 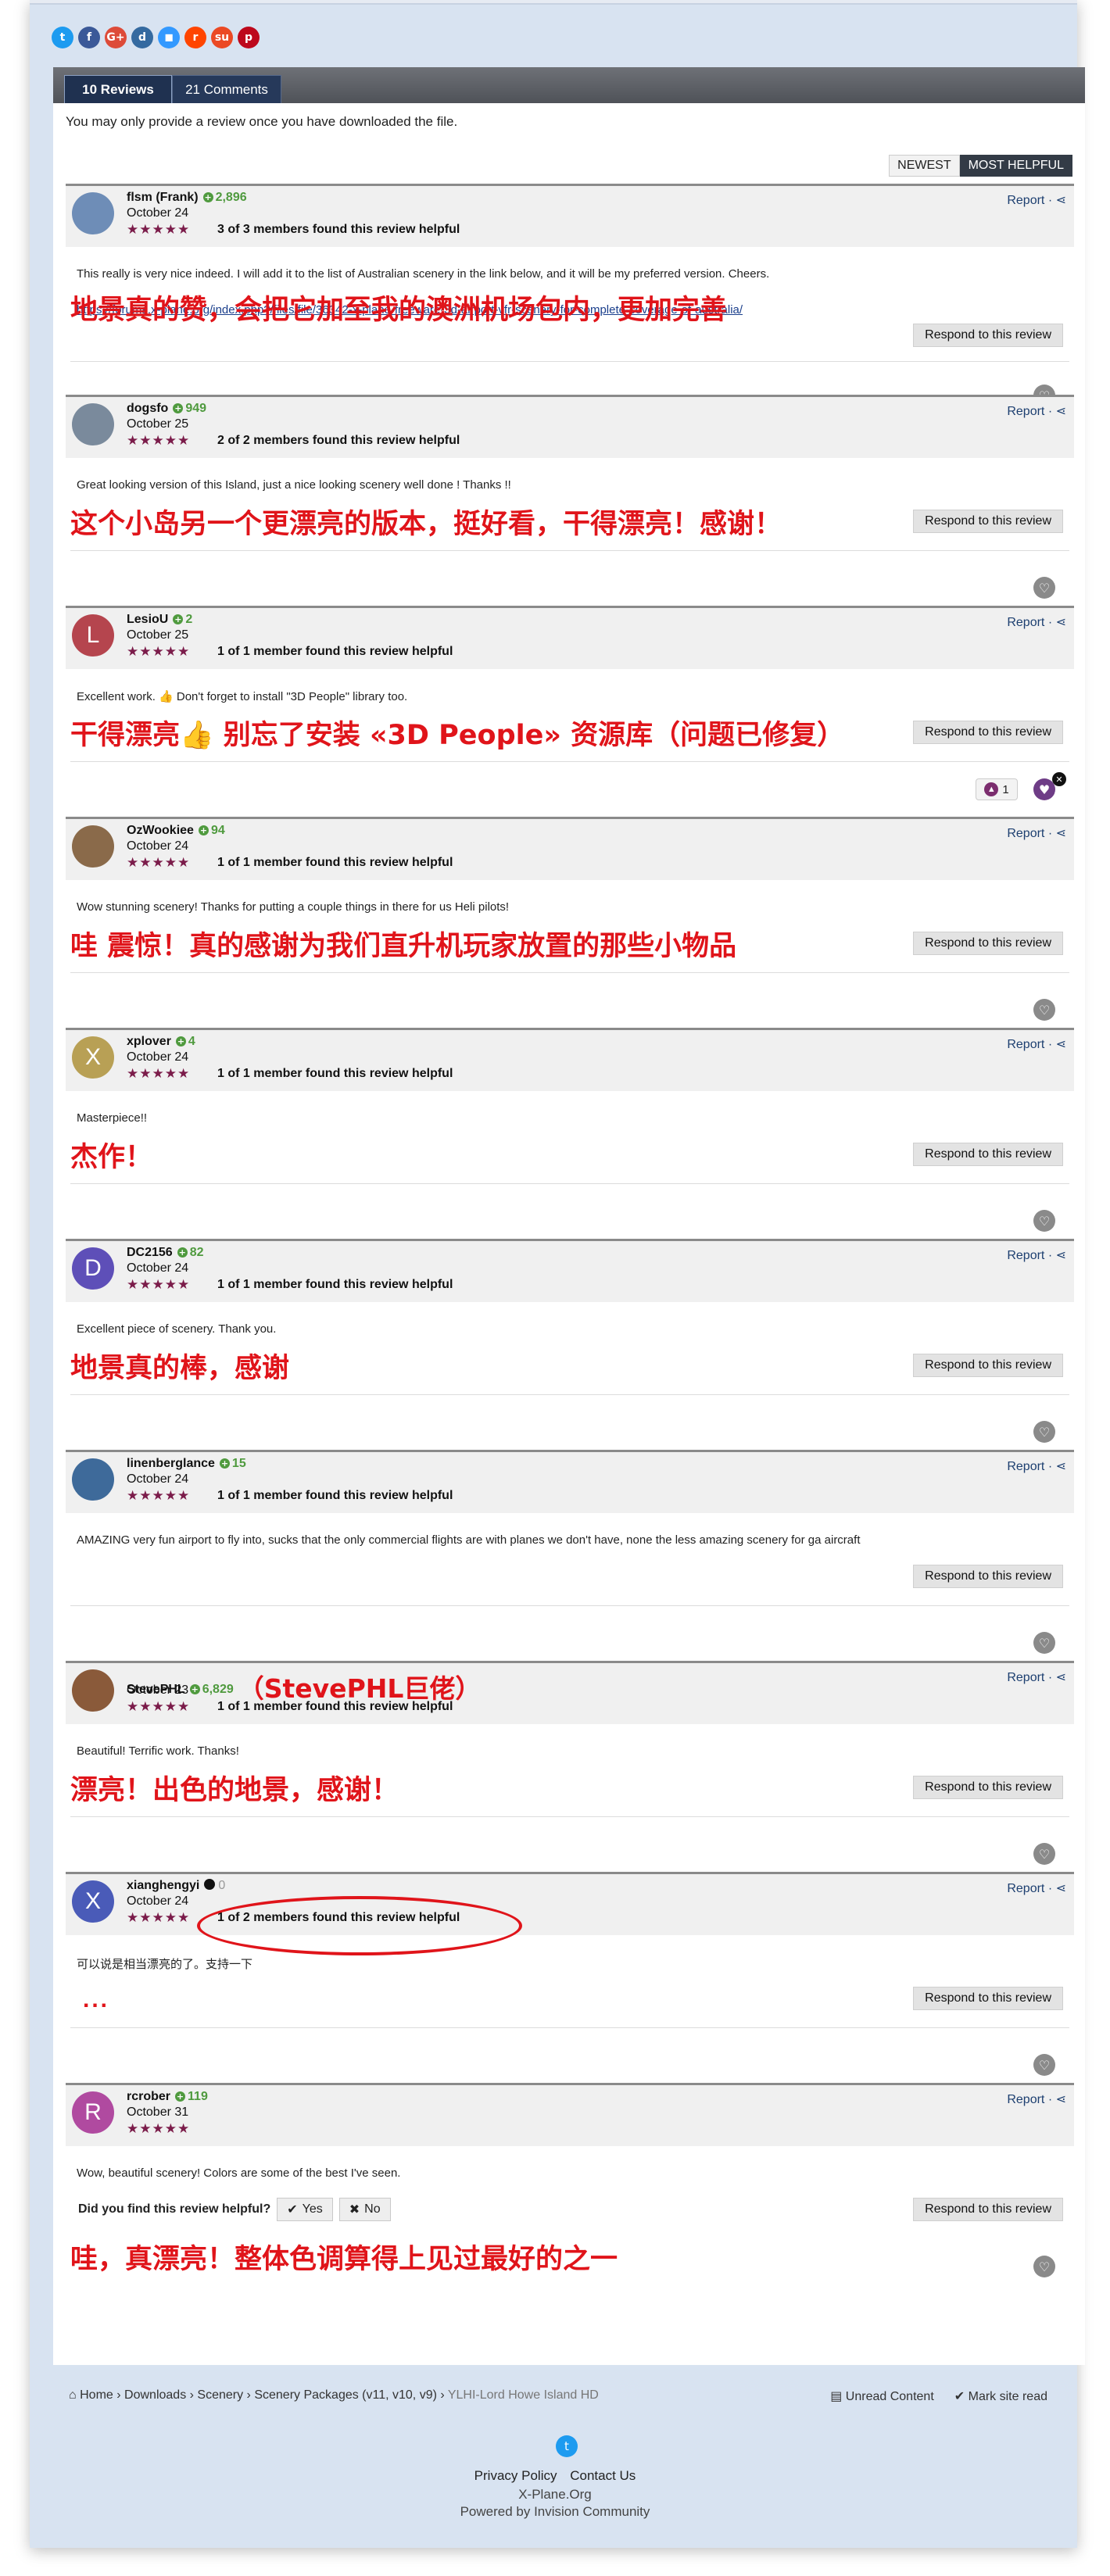 What do you see at coordinates (93, 635) in the screenshot?
I see `avatar: L` at bounding box center [93, 635].